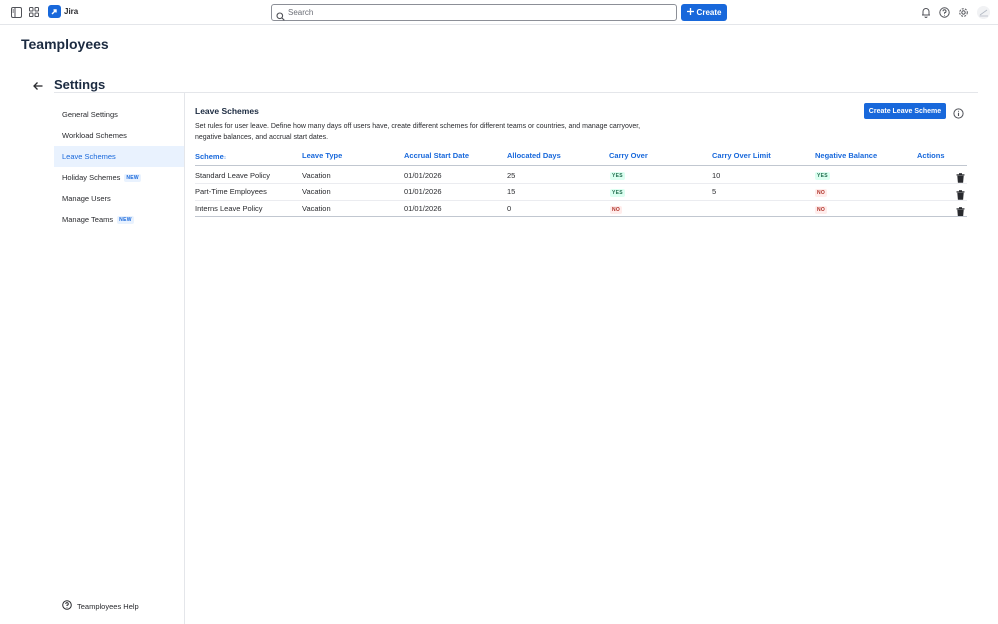  I want to click on column-header-scheme: Scheme↕, so click(210, 156).